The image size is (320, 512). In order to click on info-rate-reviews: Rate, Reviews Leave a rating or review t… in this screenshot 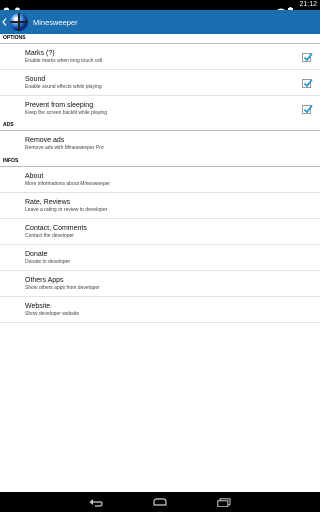, I will do `click(160, 206)`.